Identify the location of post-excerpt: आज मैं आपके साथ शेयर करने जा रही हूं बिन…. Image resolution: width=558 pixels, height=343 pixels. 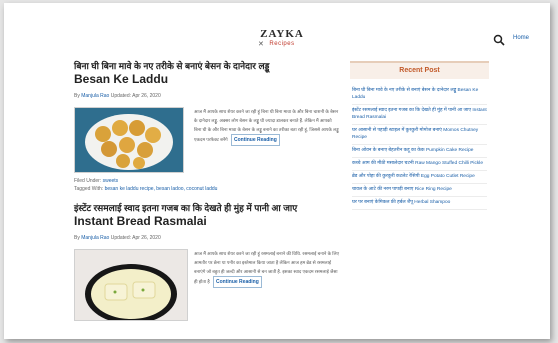
(266, 126).